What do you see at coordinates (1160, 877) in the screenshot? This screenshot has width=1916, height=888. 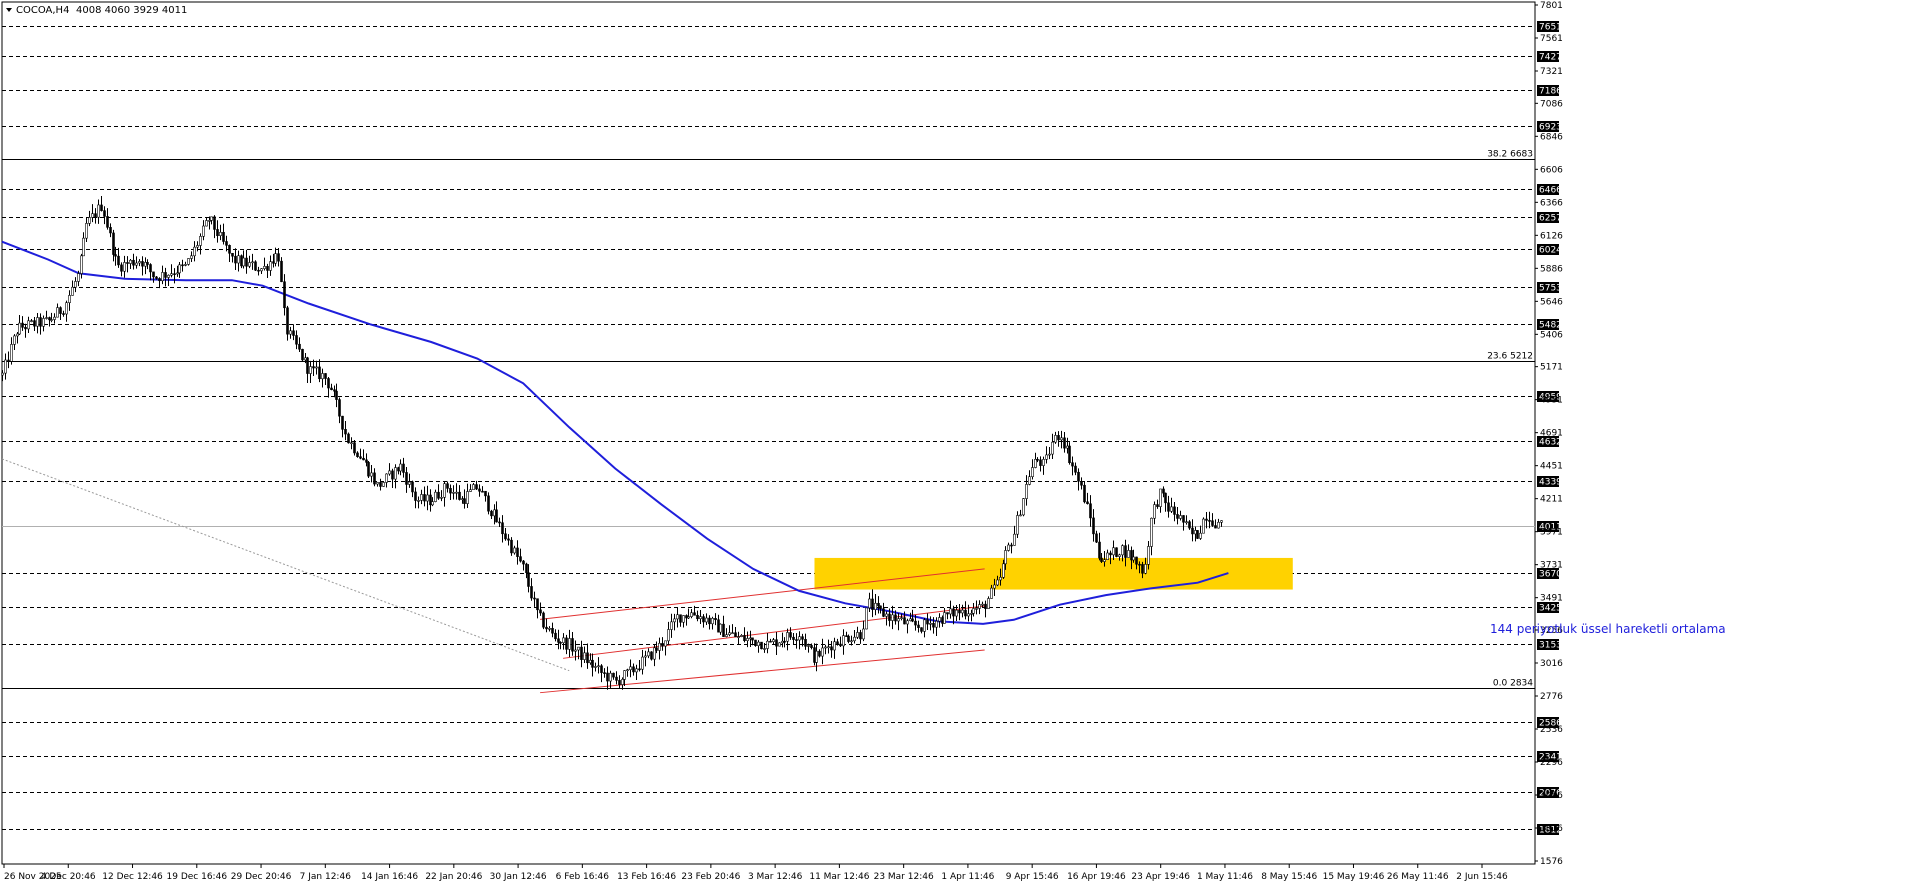 I see `x-tick-label: 23 Apr 19:46` at bounding box center [1160, 877].